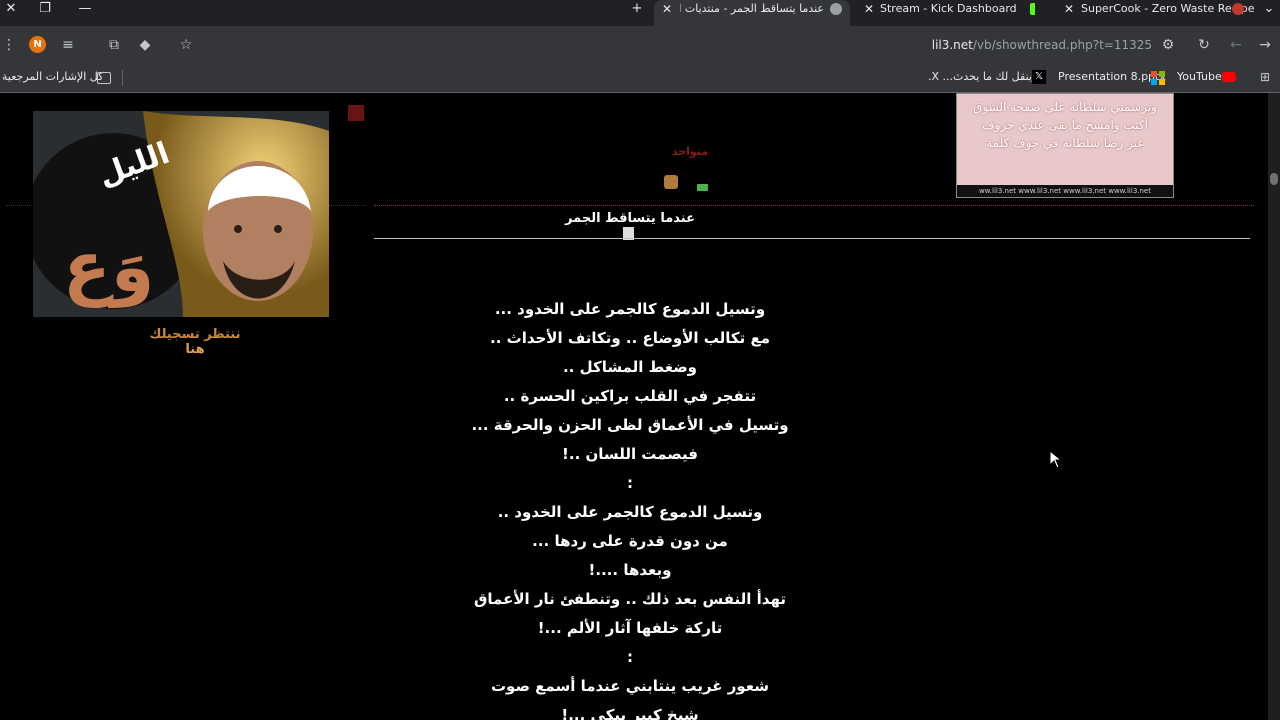  What do you see at coordinates (814, 205) in the screenshot?
I see `post-divider` at bounding box center [814, 205].